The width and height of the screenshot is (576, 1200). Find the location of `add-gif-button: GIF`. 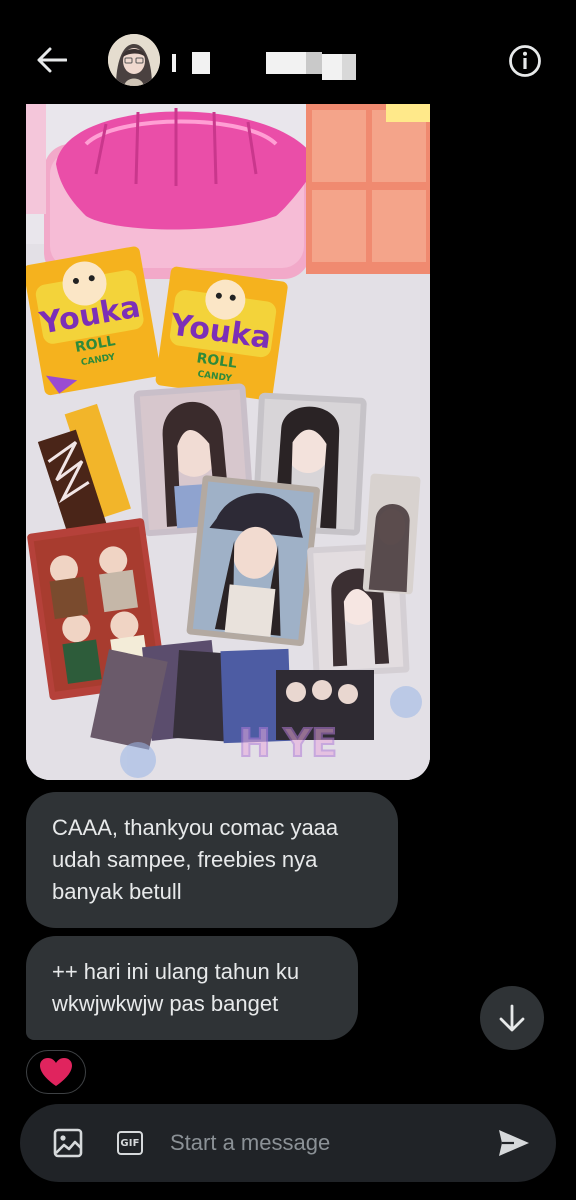

add-gif-button: GIF is located at coordinates (130, 1143).